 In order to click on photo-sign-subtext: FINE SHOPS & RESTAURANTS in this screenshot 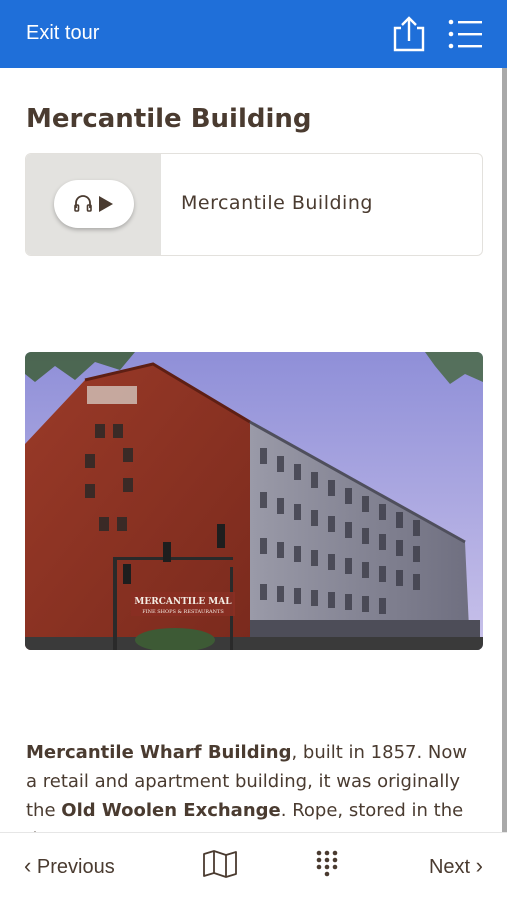, I will do `click(183, 612)`.